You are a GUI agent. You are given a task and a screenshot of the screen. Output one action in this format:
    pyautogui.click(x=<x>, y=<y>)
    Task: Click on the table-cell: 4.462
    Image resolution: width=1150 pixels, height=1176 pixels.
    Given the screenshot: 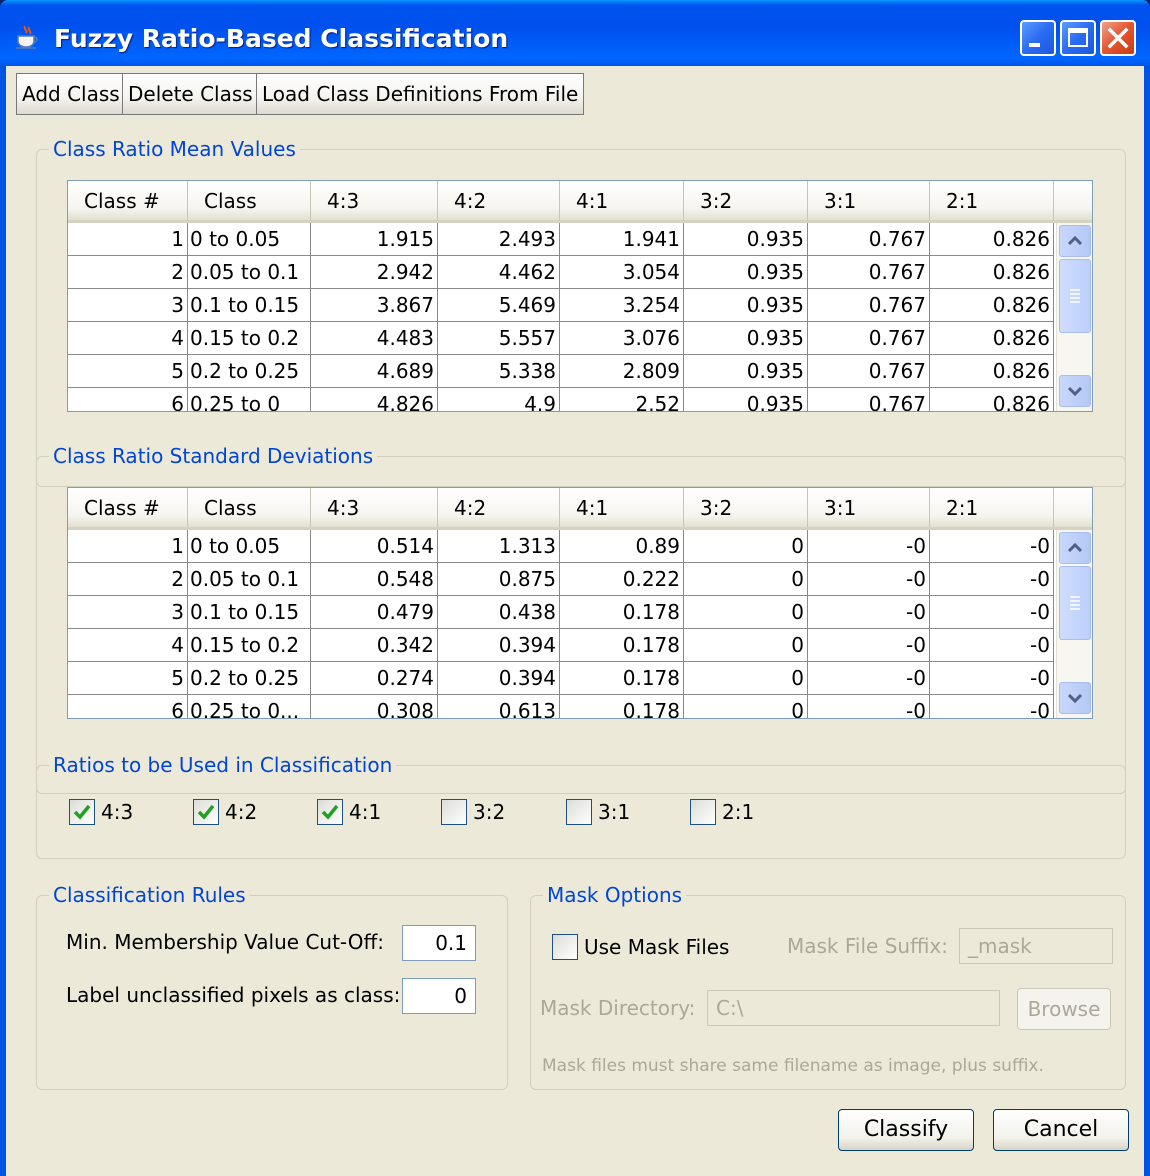 What is the action you would take?
    pyautogui.click(x=499, y=272)
    